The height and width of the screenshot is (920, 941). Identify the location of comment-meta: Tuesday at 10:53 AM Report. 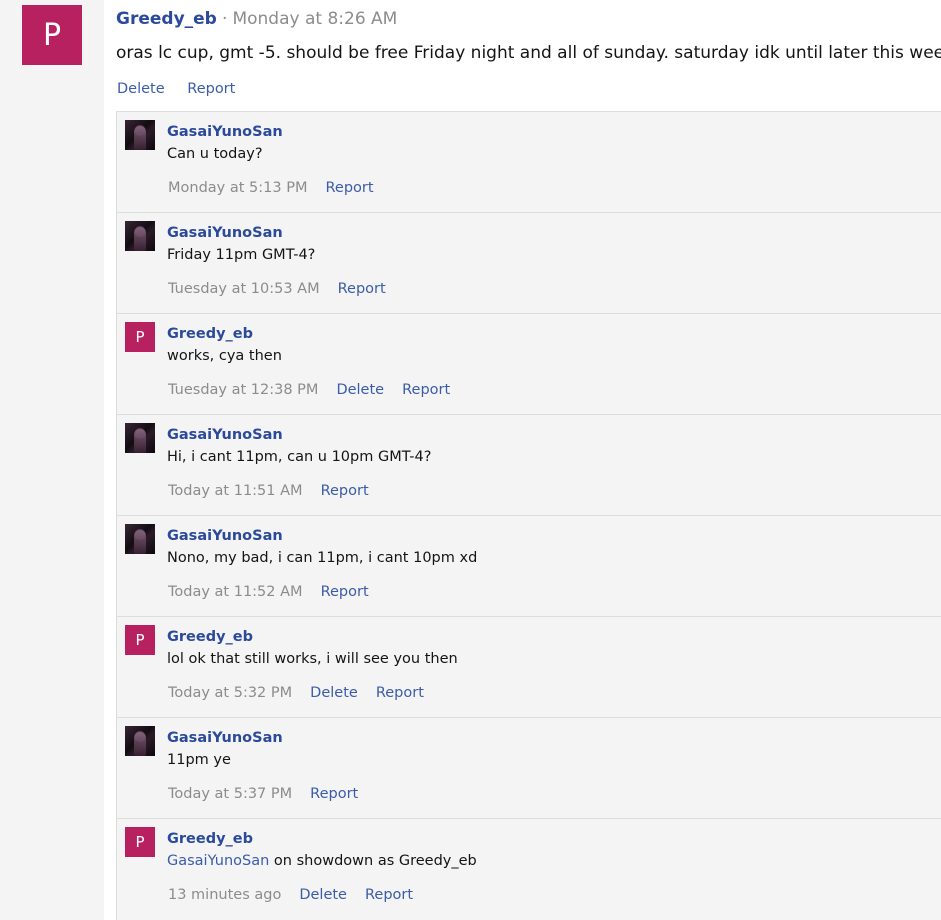
(286, 289).